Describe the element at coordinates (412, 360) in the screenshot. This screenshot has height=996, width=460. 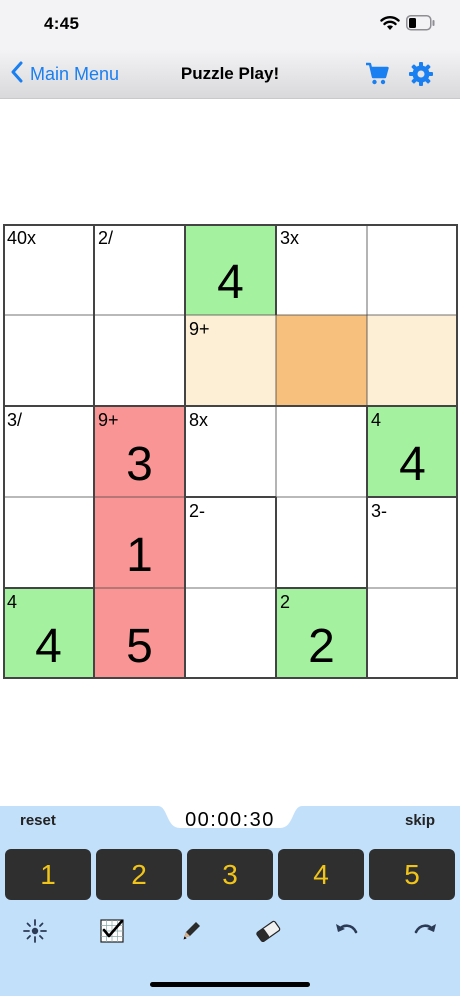
I see `grid-cell-r2c5` at that location.